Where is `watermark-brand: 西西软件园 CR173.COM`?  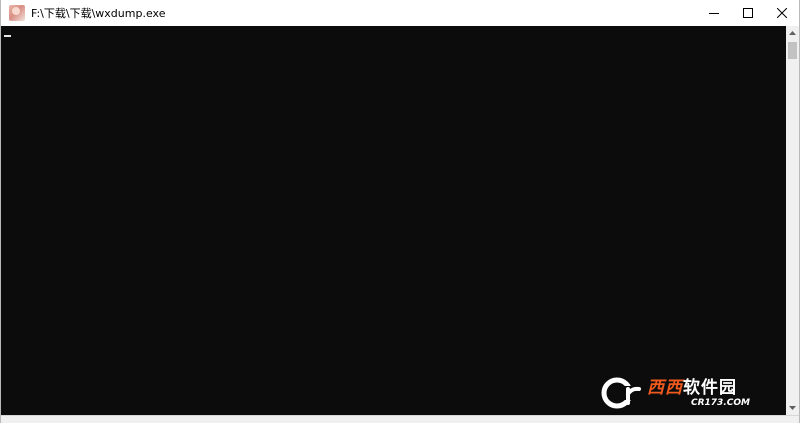
watermark-brand: 西西软件园 CR173.COM is located at coordinates (698, 393).